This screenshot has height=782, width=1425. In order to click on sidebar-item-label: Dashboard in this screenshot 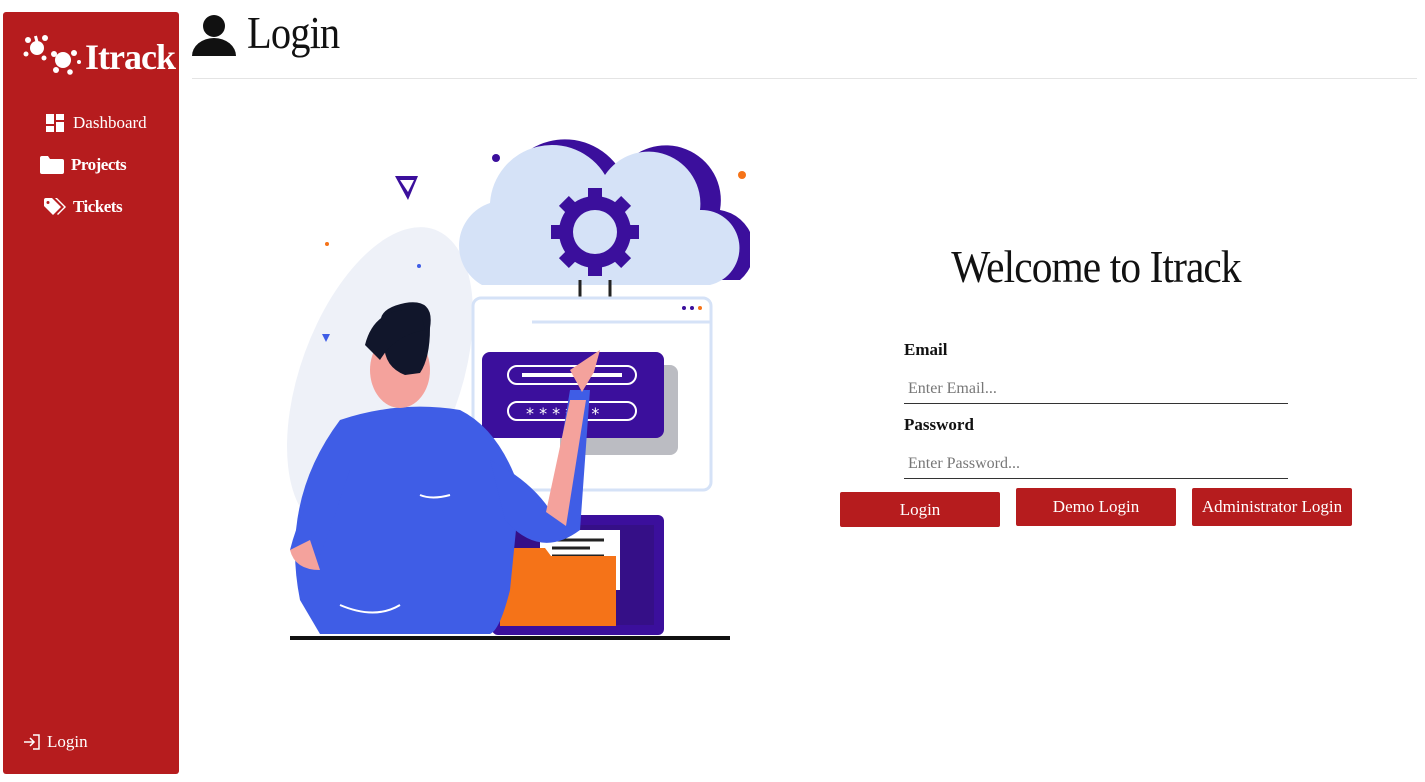, I will do `click(110, 122)`.